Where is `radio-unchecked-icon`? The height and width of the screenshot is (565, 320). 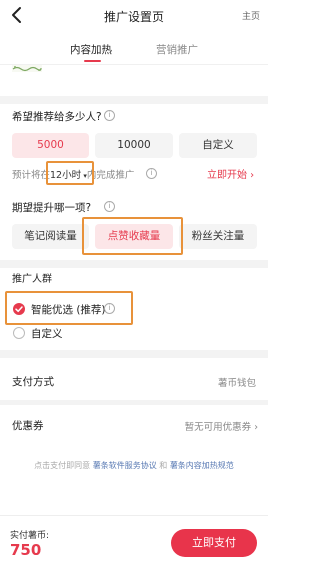
radio-unchecked-icon is located at coordinates (19, 333).